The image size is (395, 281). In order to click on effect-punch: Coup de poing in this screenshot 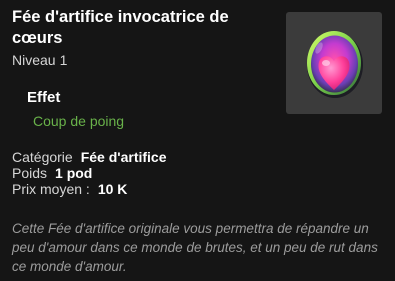, I will do `click(79, 121)`.